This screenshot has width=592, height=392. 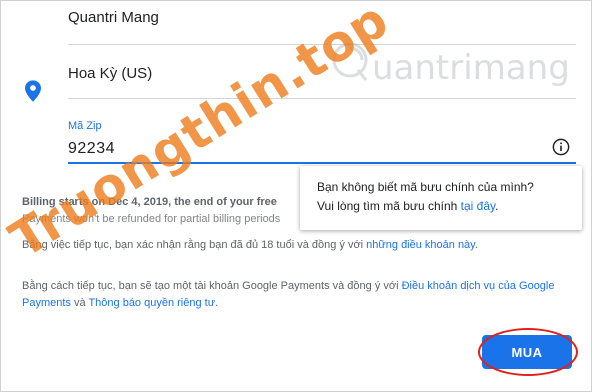 I want to click on payments-agreement-suffix: ., so click(x=217, y=303).